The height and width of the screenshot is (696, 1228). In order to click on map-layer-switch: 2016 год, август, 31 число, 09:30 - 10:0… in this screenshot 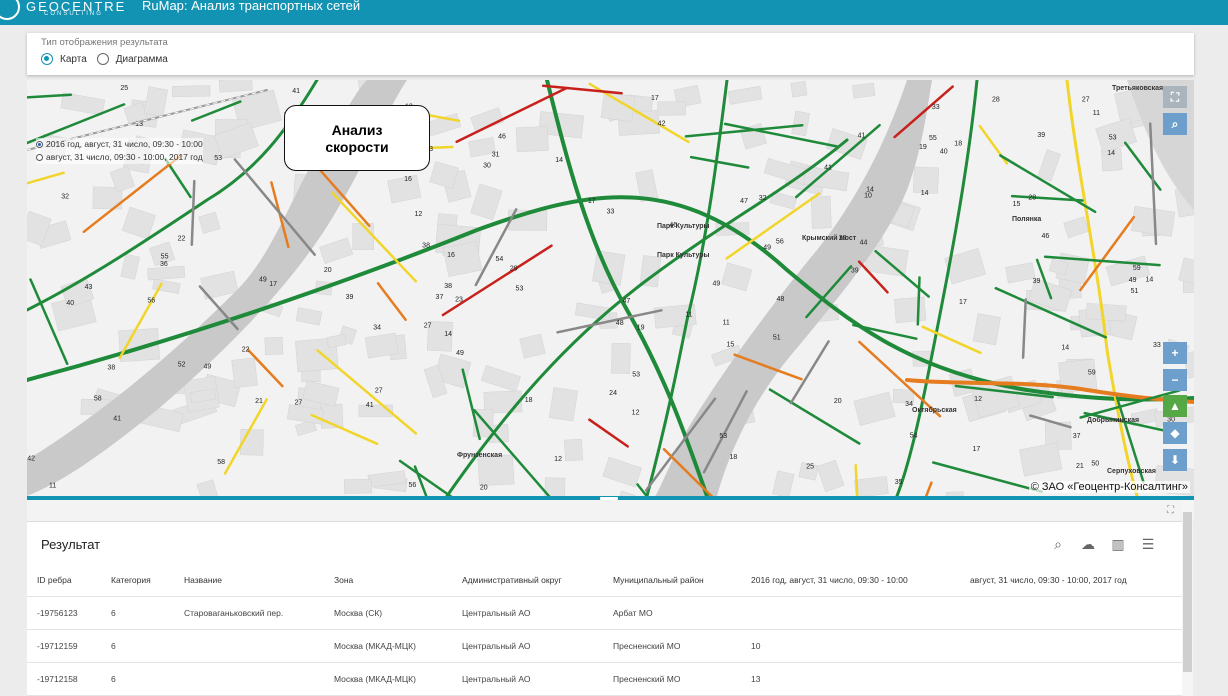, I will do `click(119, 151)`.